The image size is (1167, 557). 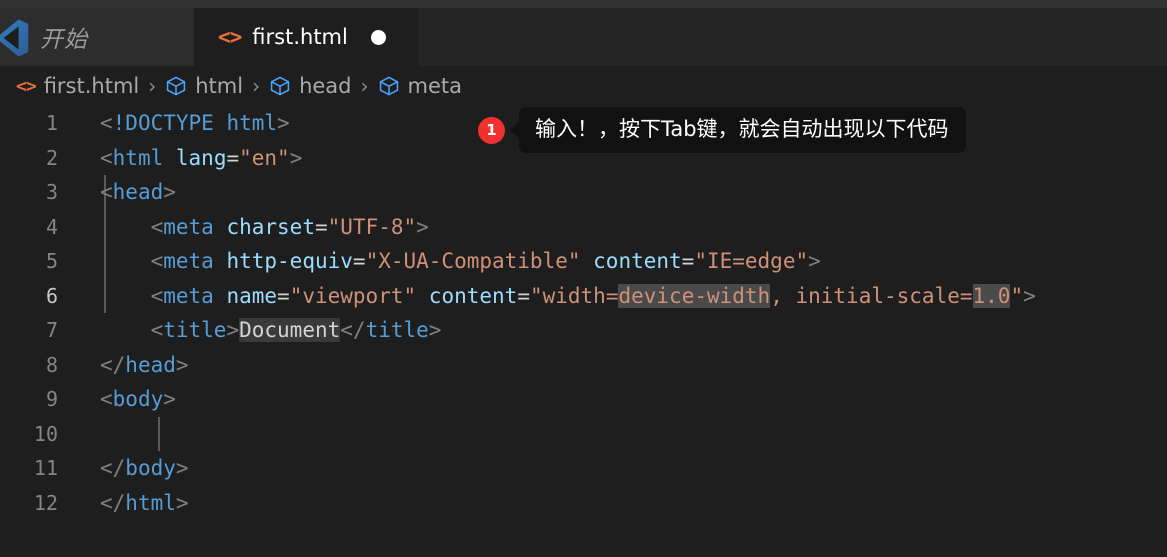 I want to click on code-line: 10, so click(x=583, y=434).